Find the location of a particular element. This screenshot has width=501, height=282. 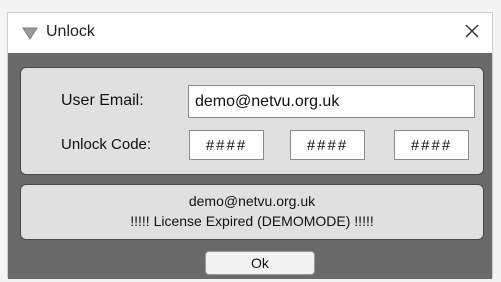

license-status-message: !!!!! License Expired (DEMOMODE) !!!!! is located at coordinates (252, 221).